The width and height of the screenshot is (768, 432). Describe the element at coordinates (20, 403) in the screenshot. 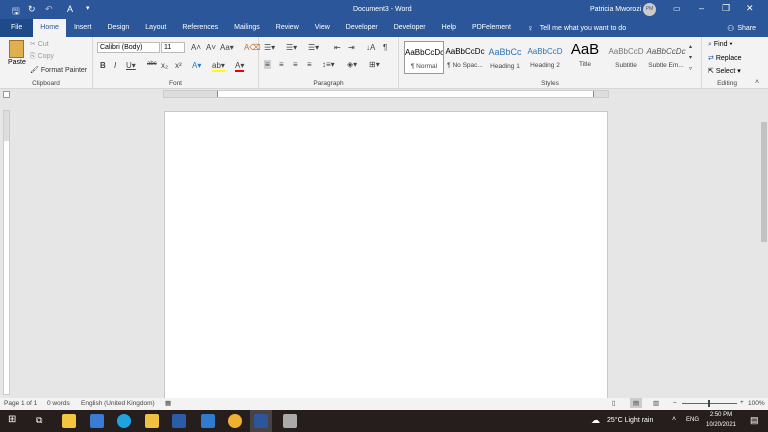

I see `page-count: Page 1 of 1` at that location.